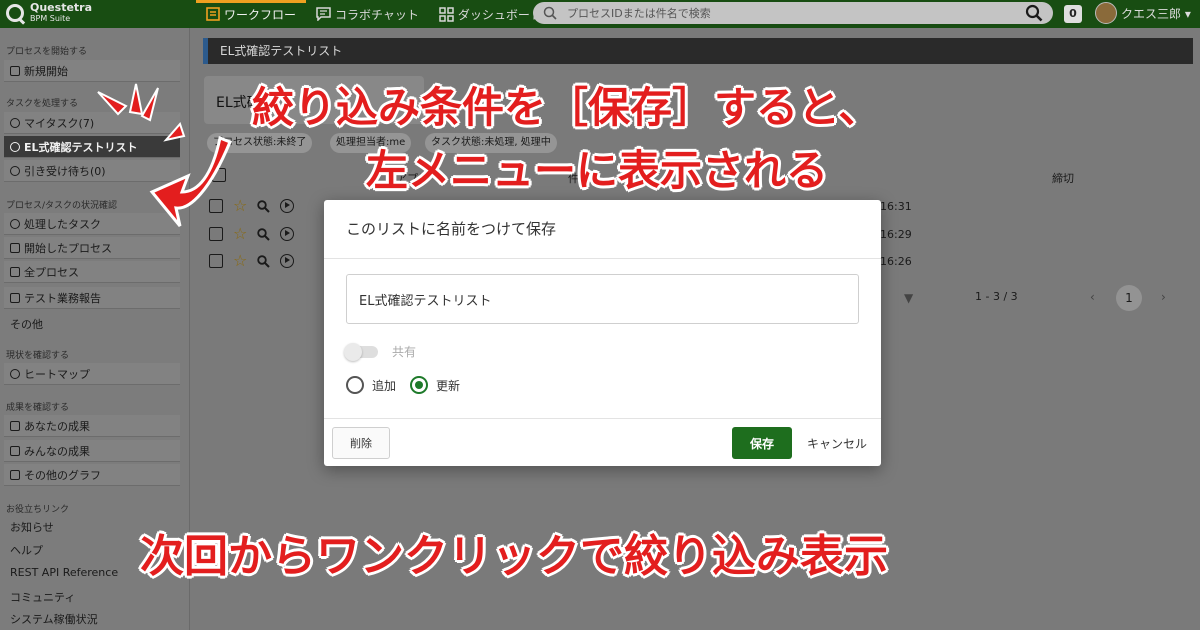 The height and width of the screenshot is (630, 1200). I want to click on sidebar-item-label: 全プロセス, so click(51, 272).